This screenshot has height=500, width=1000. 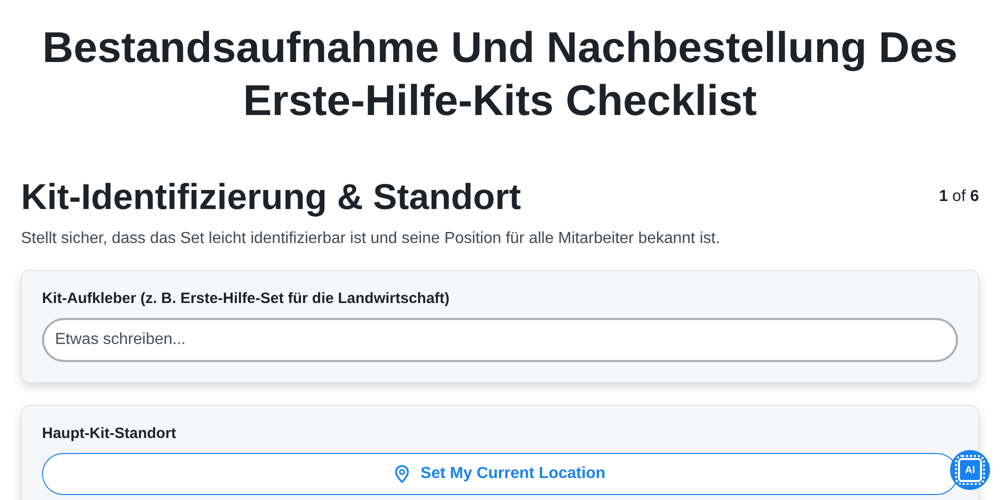 I want to click on map-pin-icon, so click(x=401, y=474).